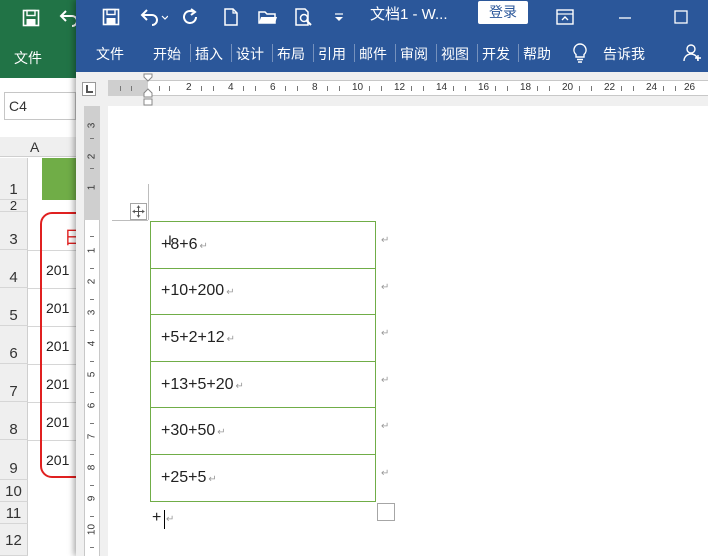  What do you see at coordinates (250, 54) in the screenshot?
I see `tab-design: 设计` at bounding box center [250, 54].